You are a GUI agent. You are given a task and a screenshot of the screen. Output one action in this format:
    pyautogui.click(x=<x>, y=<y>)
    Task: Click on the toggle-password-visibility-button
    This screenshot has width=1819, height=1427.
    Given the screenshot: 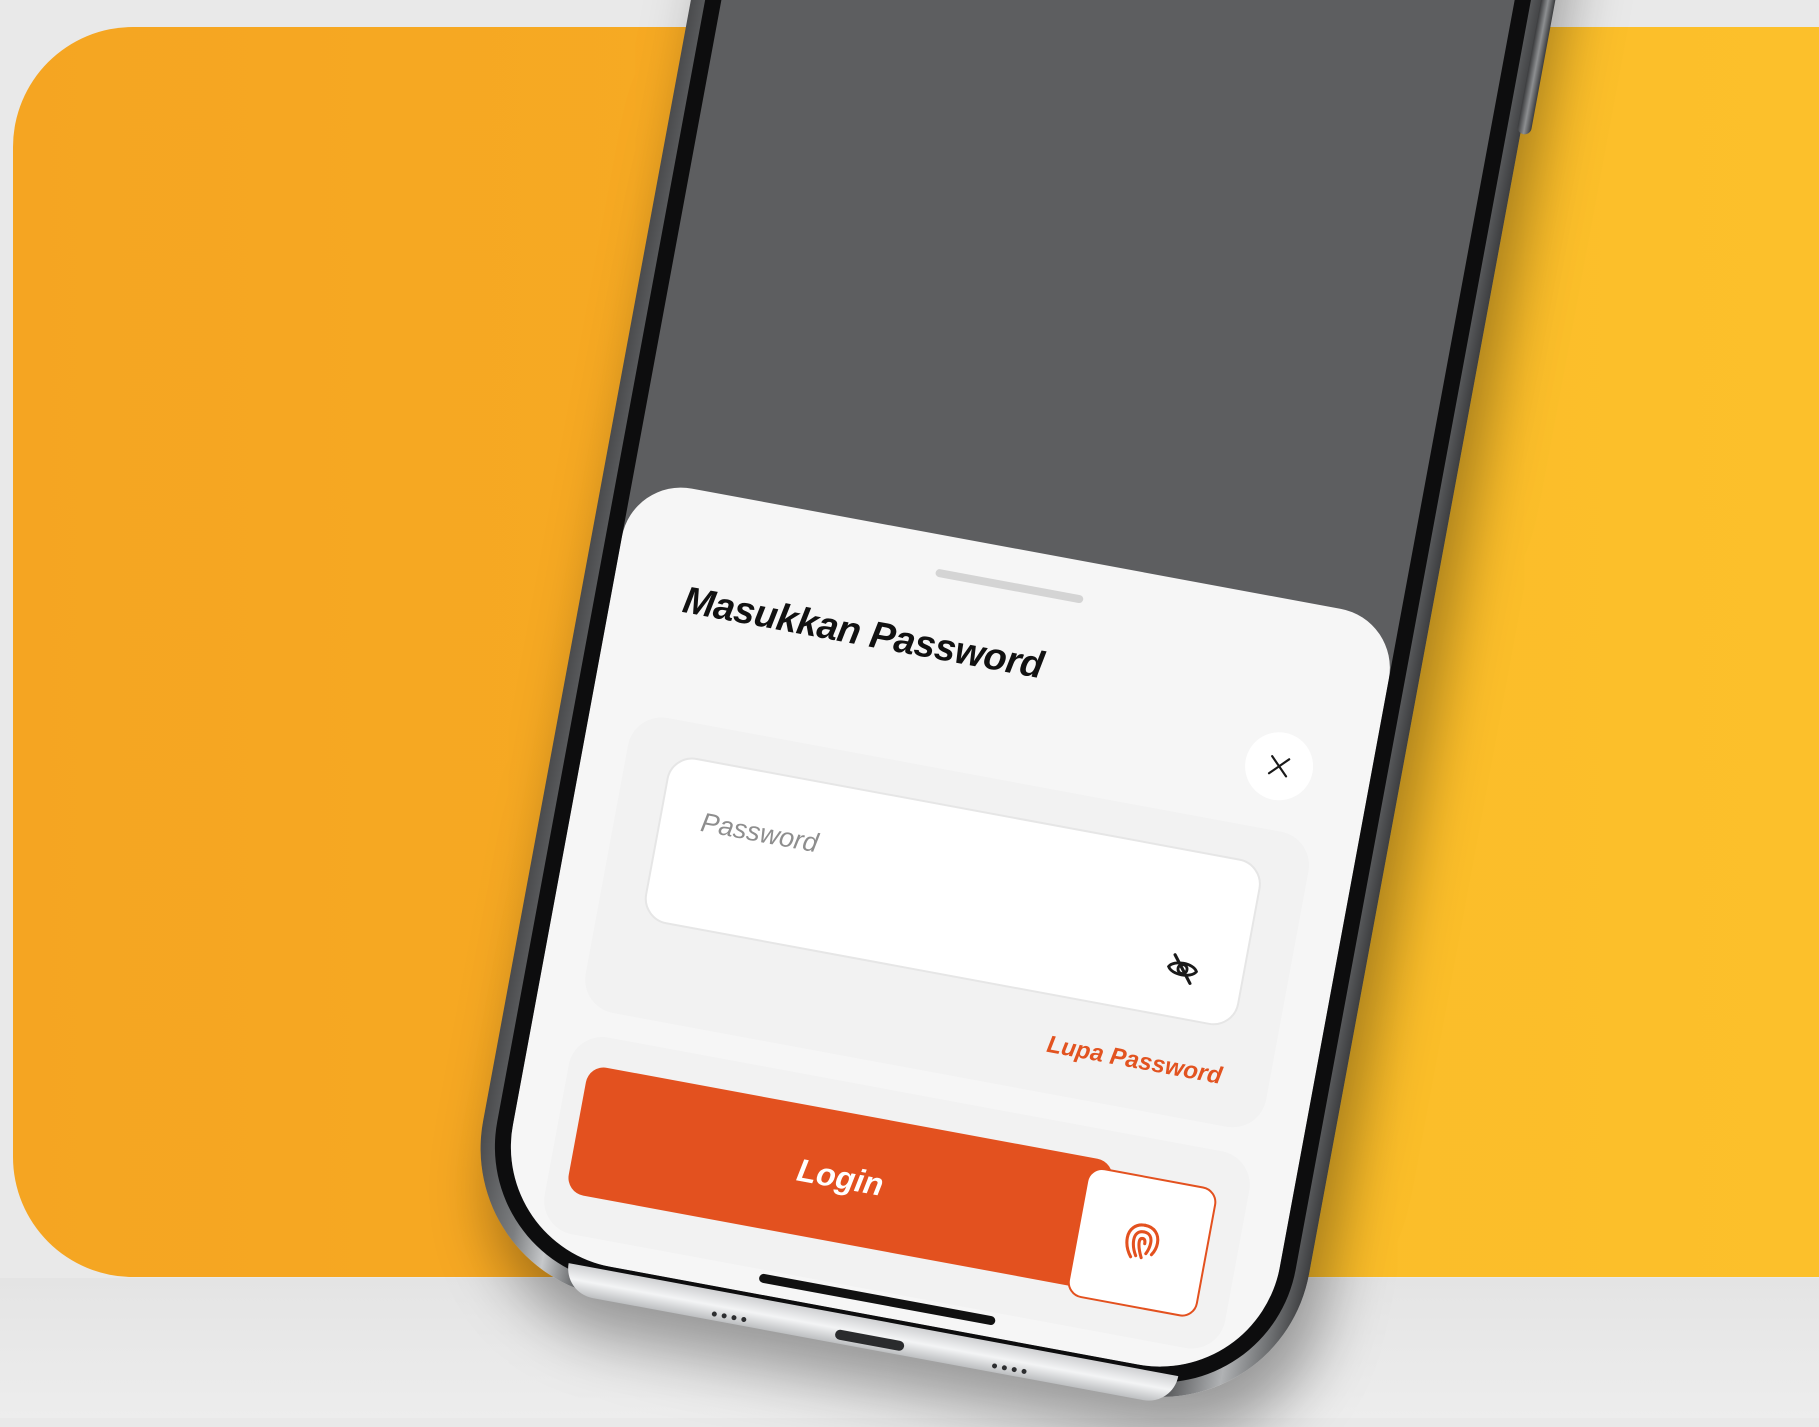 What is the action you would take?
    pyautogui.click(x=1182, y=969)
    